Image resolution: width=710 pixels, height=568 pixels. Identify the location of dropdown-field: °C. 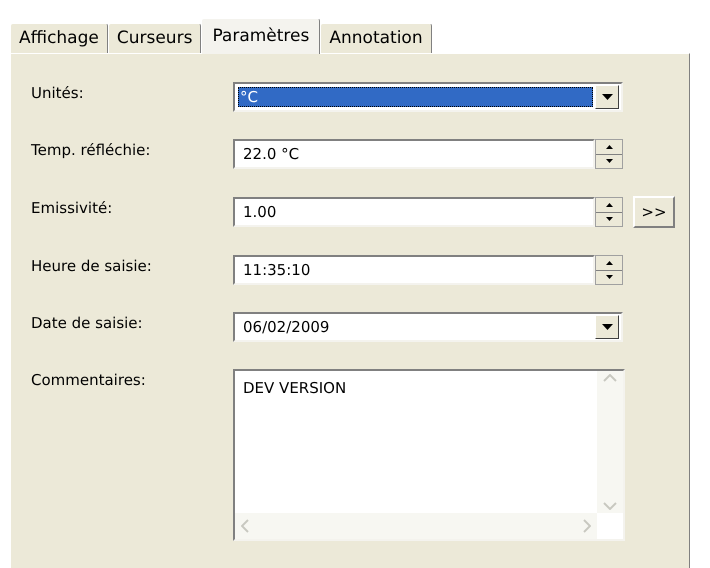
(428, 97).